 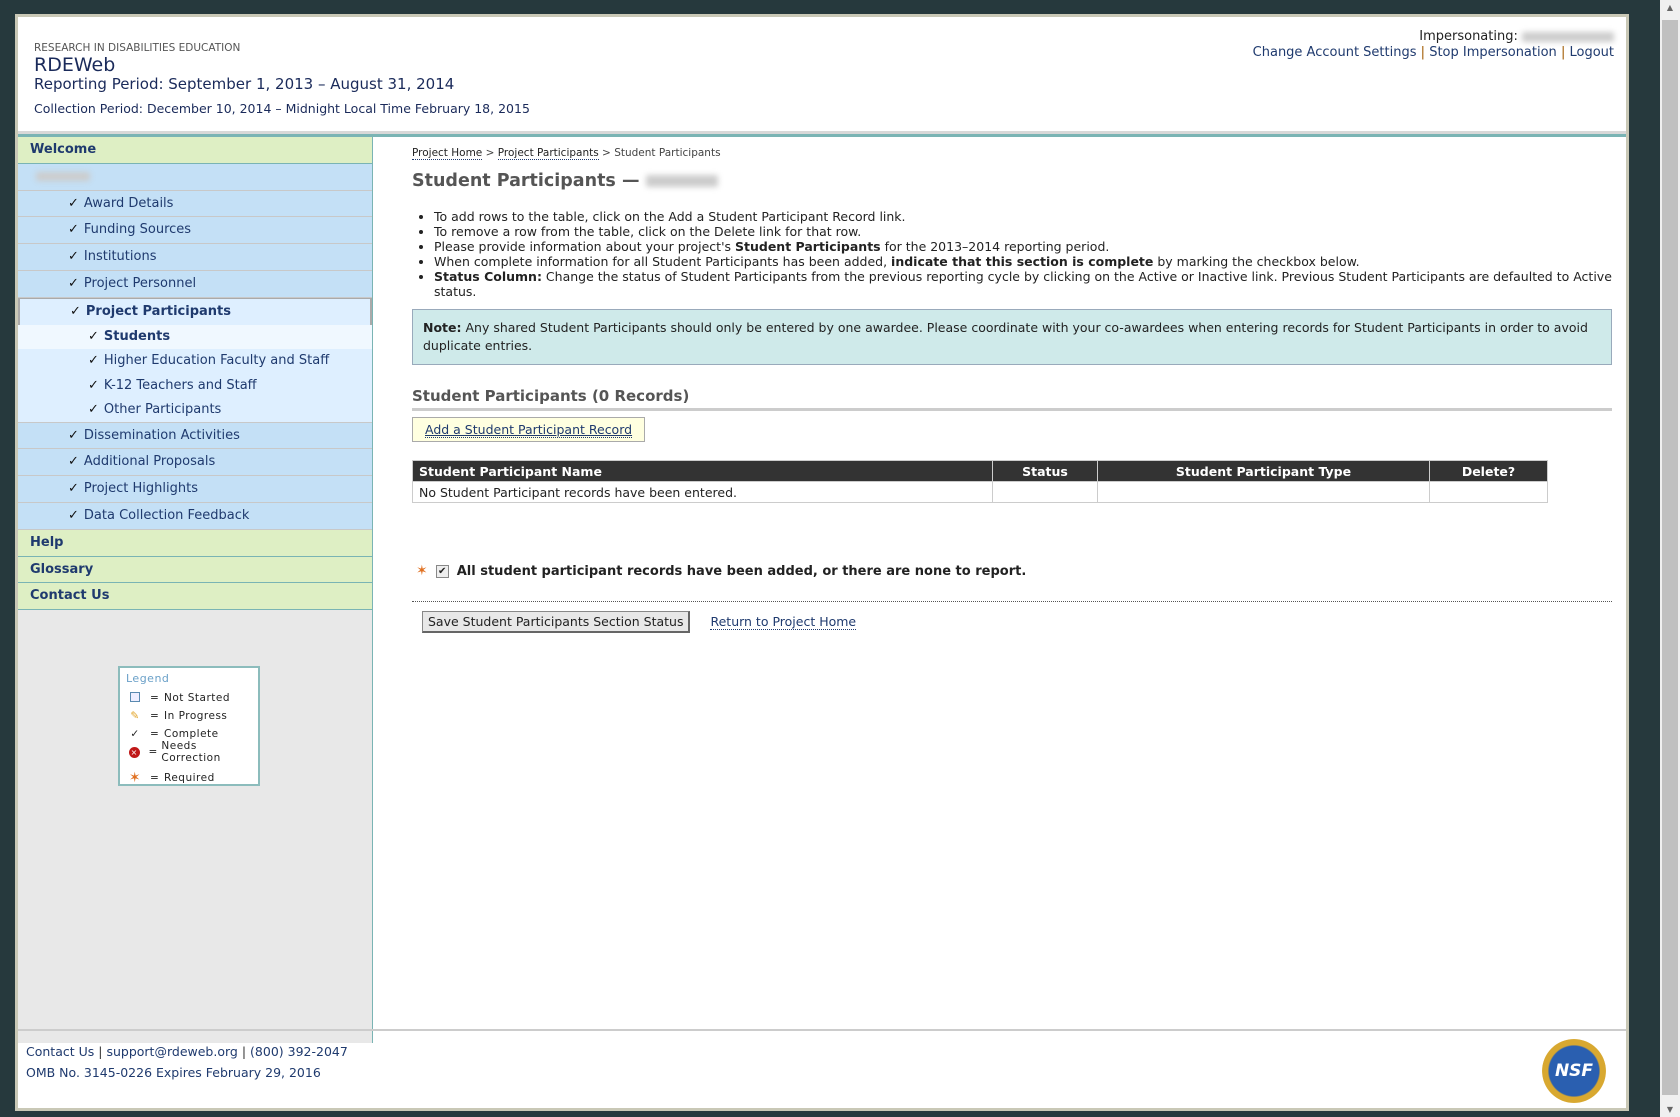 I want to click on footer-contact-link: Contact Us, so click(x=60, y=1051).